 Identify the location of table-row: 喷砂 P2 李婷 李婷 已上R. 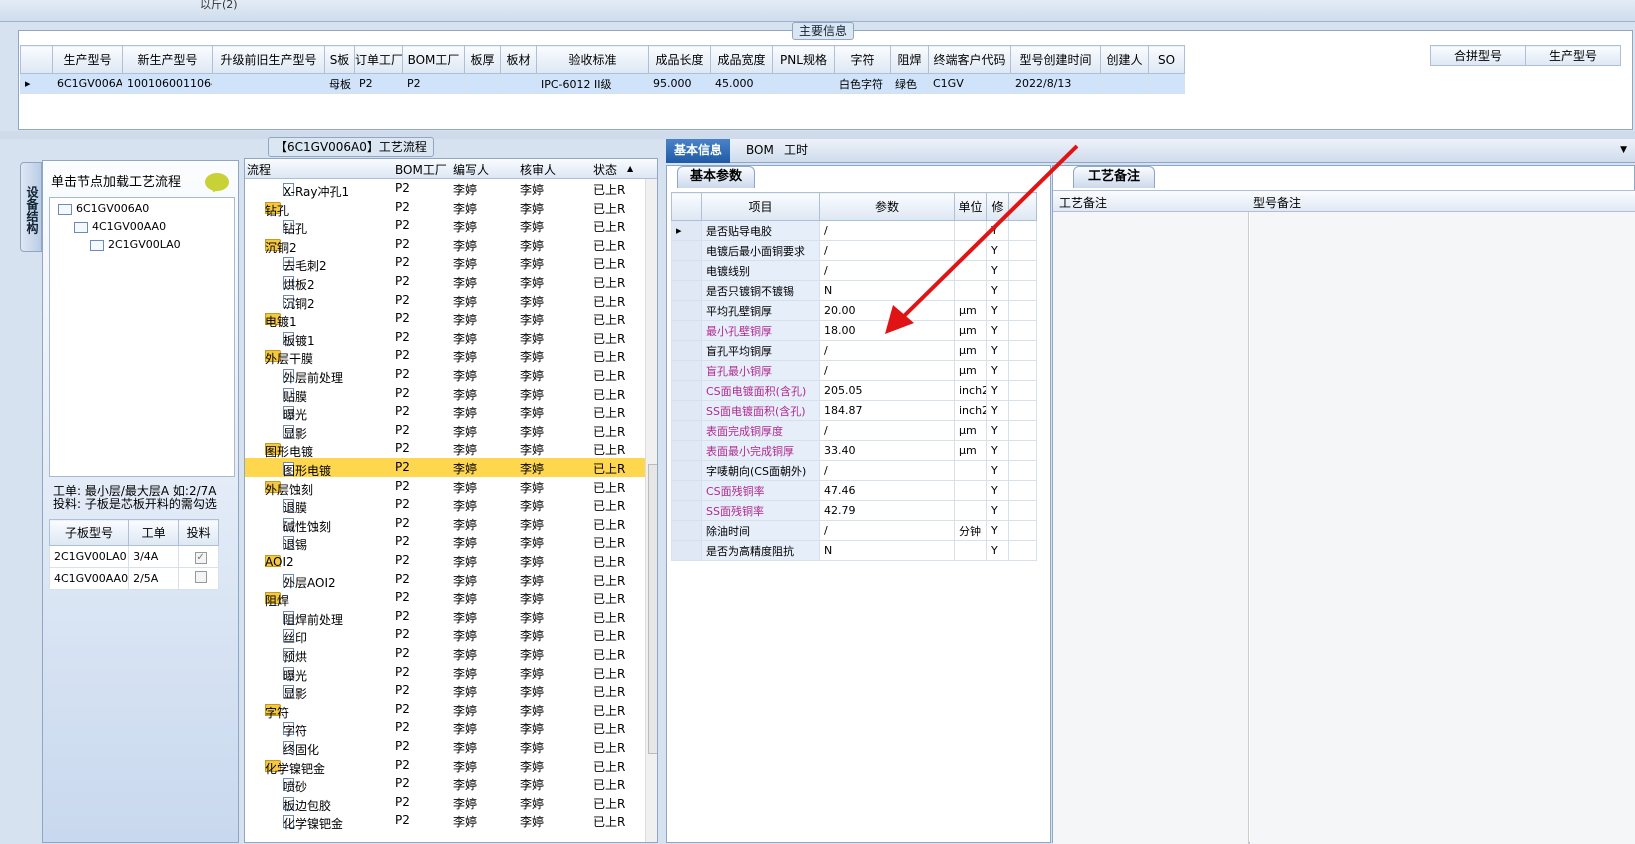
(445, 784).